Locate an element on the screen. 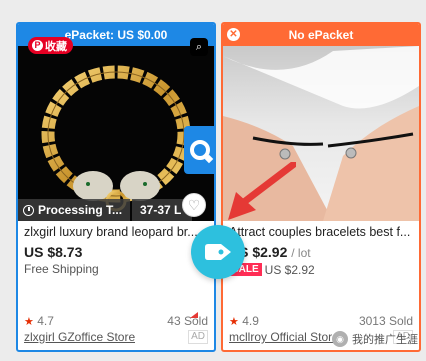 The image size is (426, 361). pinterest-icon: P is located at coordinates (37, 45).